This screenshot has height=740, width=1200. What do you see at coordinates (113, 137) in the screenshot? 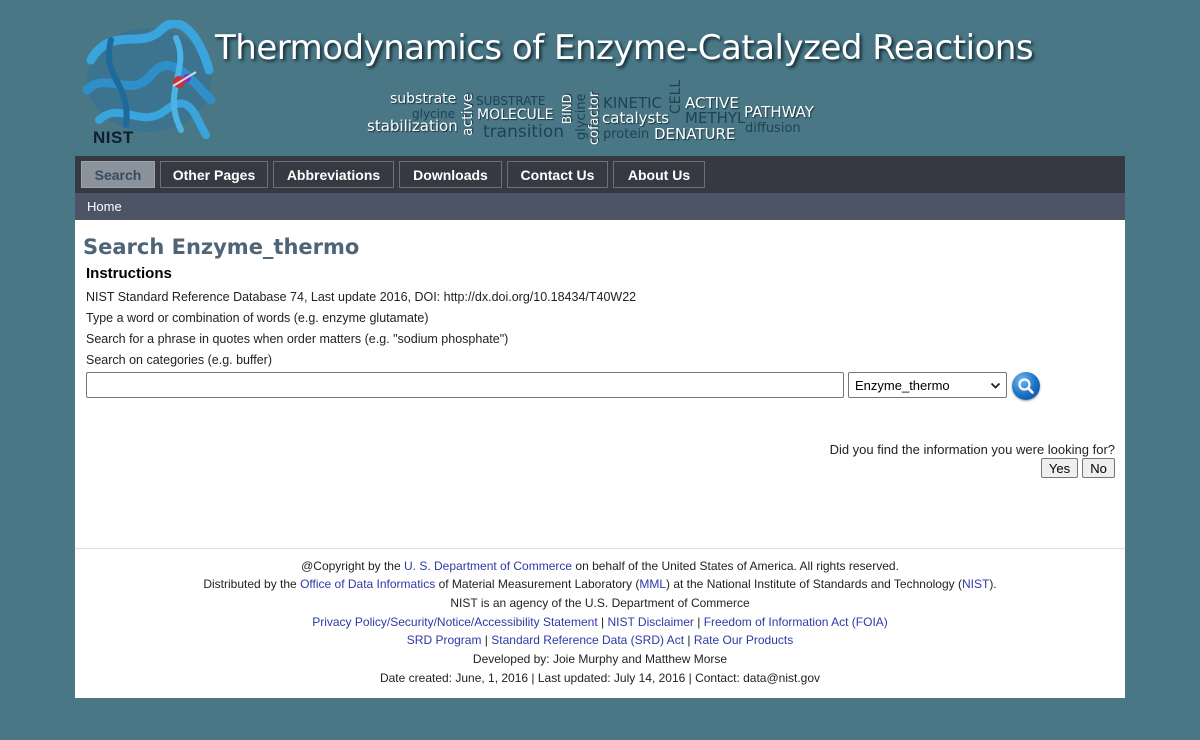
I see `nist-logo: NIST` at bounding box center [113, 137].